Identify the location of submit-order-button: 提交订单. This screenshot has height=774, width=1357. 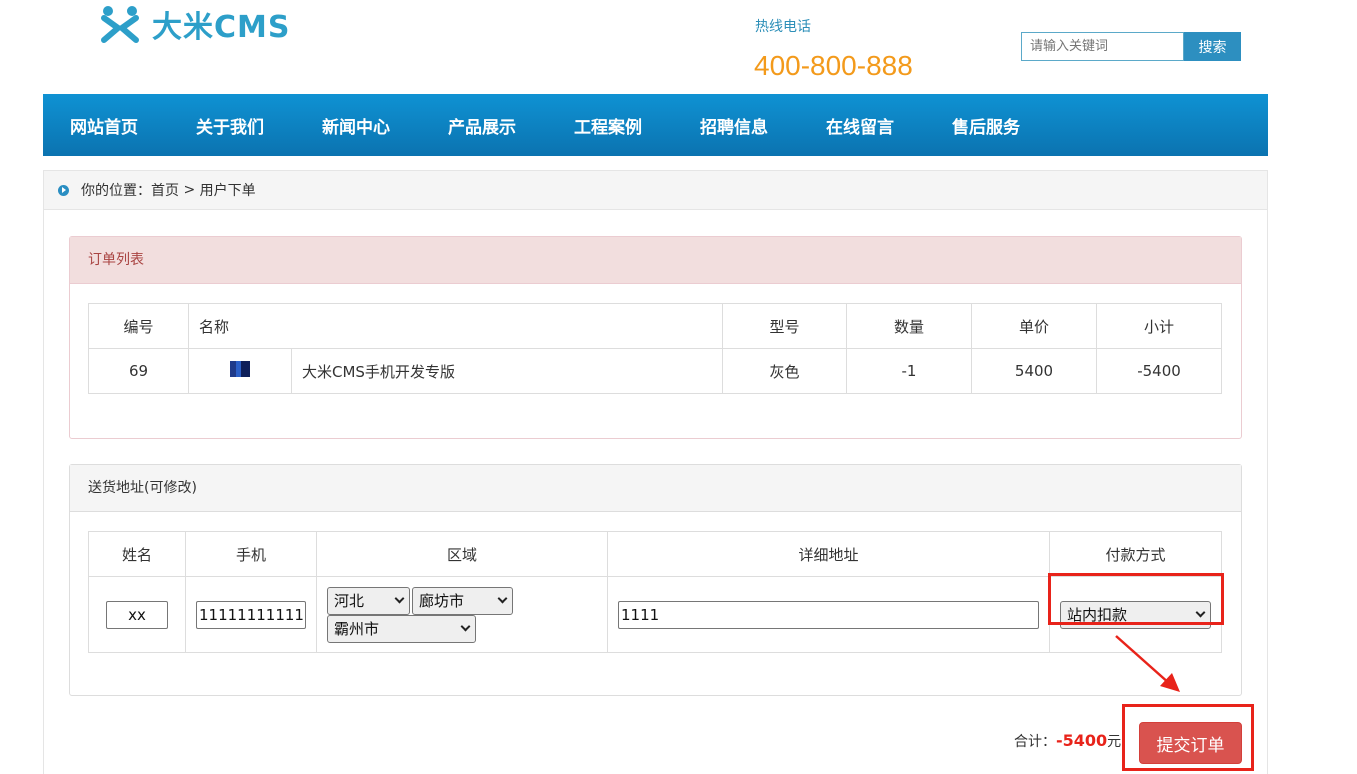
(1190, 743).